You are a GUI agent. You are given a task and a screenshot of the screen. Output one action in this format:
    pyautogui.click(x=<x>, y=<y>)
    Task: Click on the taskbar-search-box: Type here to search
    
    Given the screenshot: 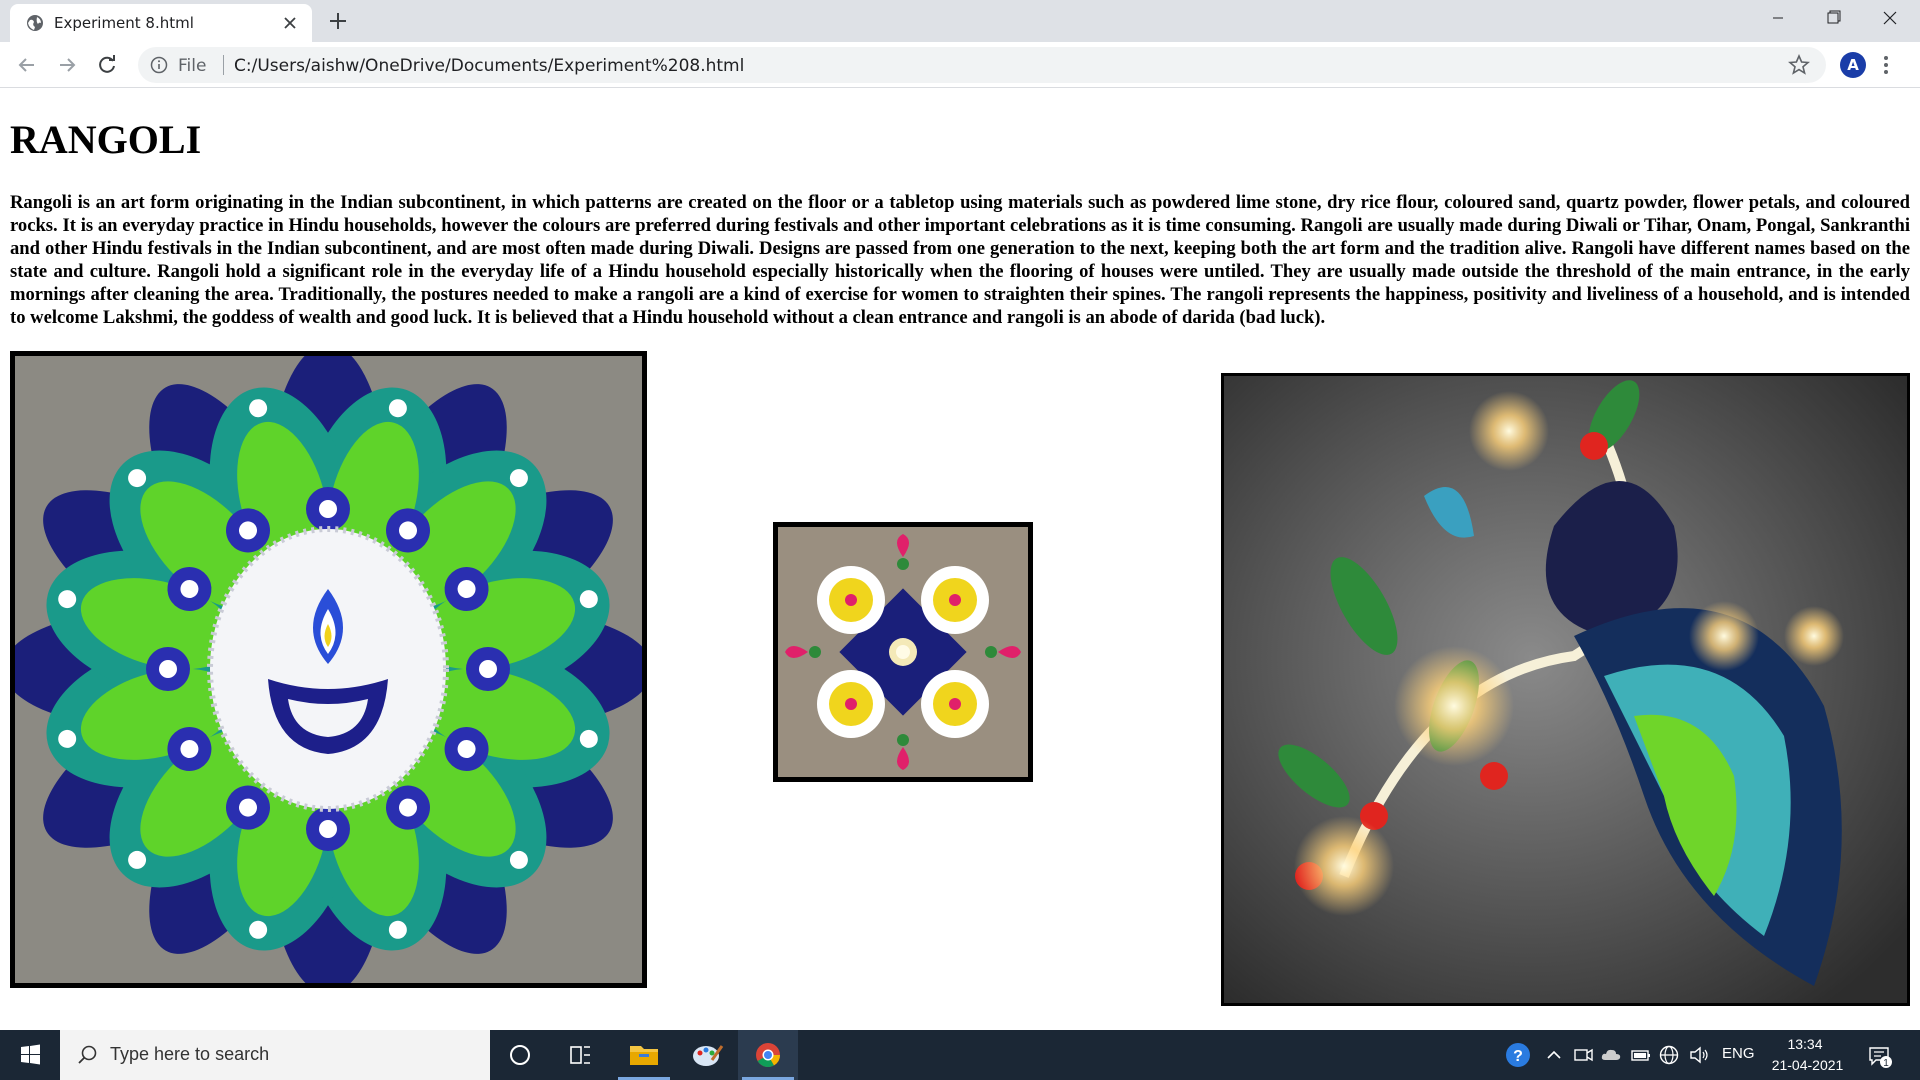 What is the action you would take?
    pyautogui.click(x=275, y=1055)
    